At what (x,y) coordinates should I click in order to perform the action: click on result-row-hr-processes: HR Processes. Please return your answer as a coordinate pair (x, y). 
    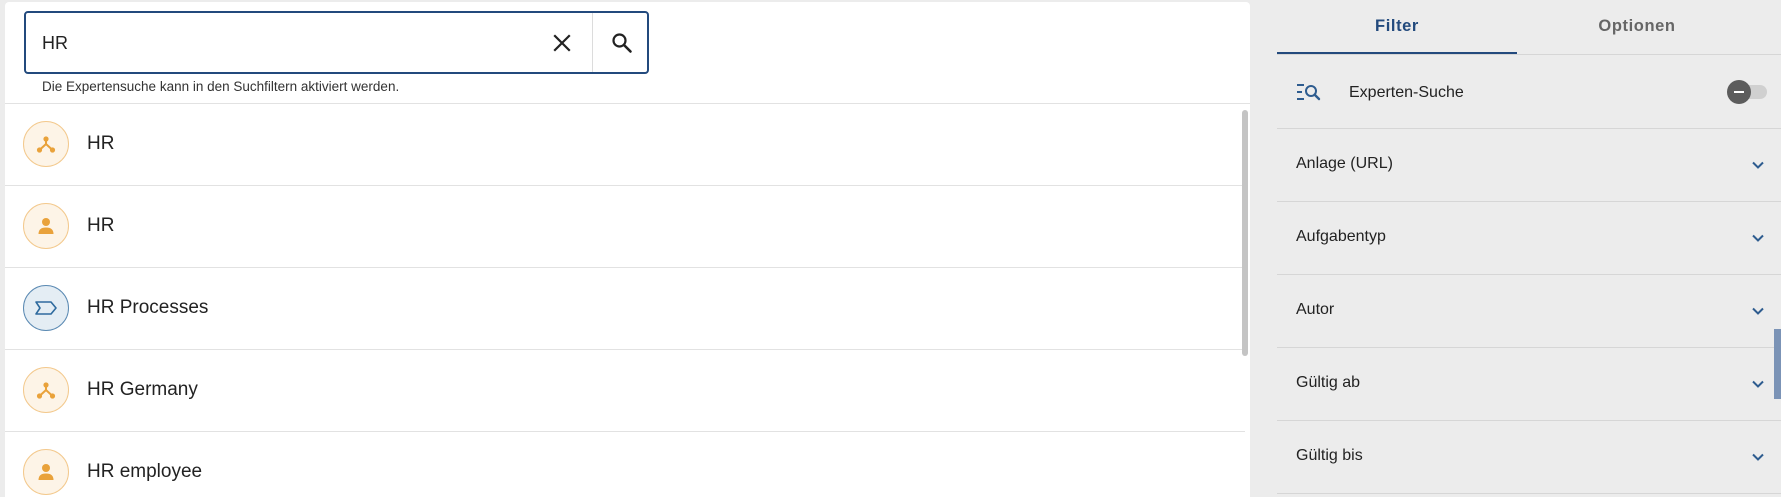
    Looking at the image, I should click on (625, 309).